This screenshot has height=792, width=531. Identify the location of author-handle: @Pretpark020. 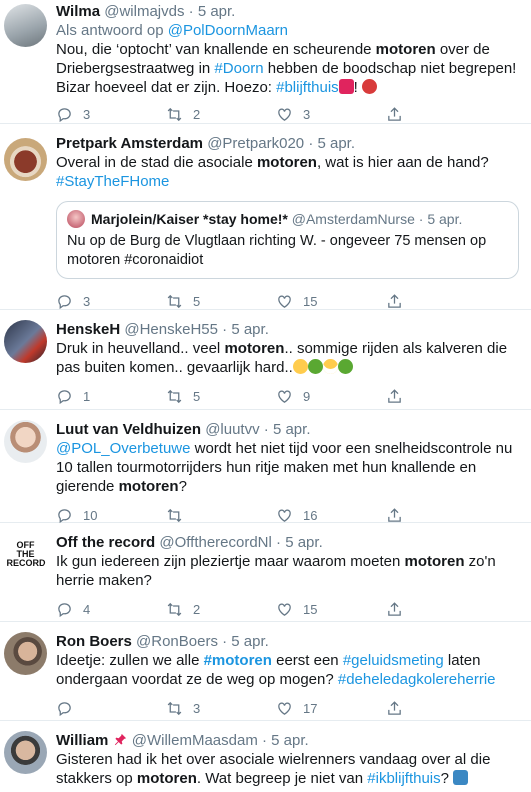
(255, 143).